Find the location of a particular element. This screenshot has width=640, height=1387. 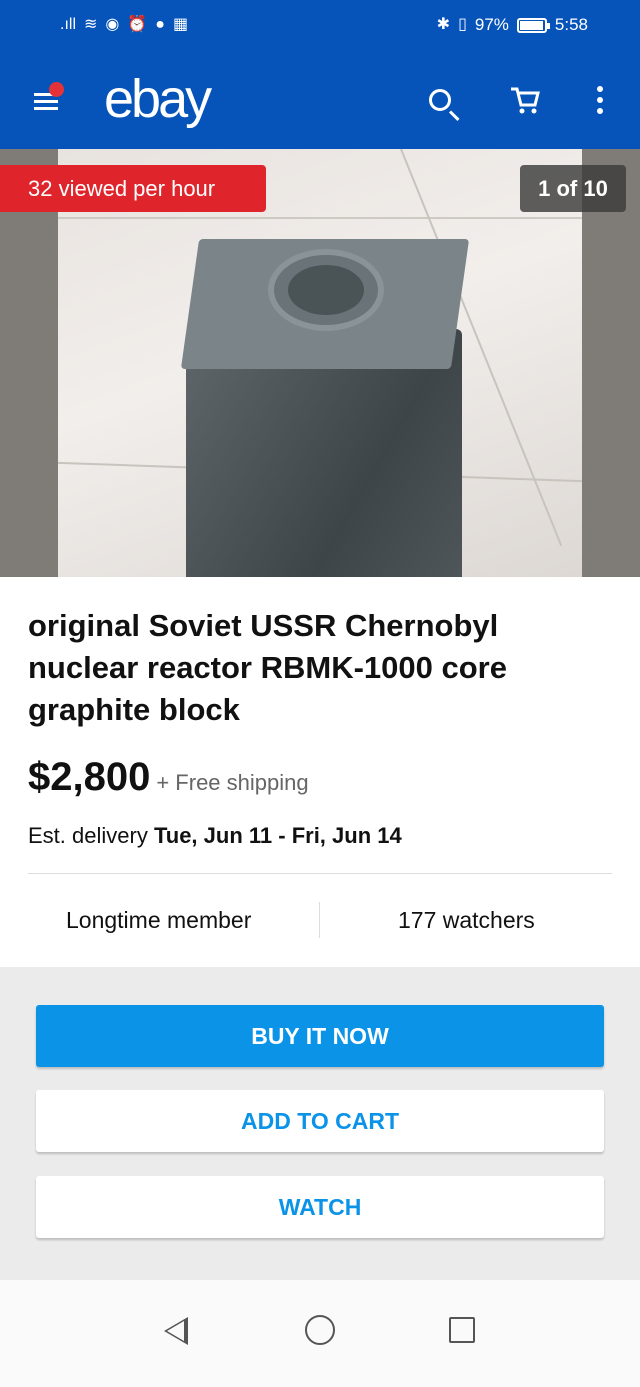

viewed-per-hour-badge: 32 viewed per hour is located at coordinates (133, 188).